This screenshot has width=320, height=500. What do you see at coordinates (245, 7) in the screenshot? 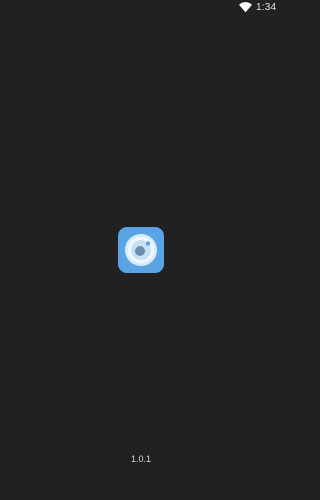
I see `wifi-icon` at bounding box center [245, 7].